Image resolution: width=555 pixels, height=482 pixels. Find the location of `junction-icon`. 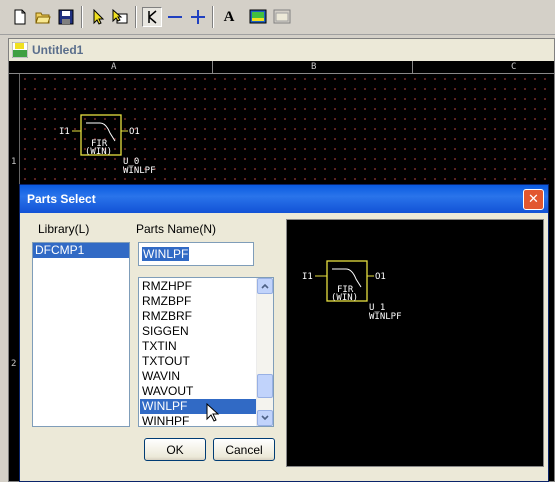

junction-icon is located at coordinates (198, 17).